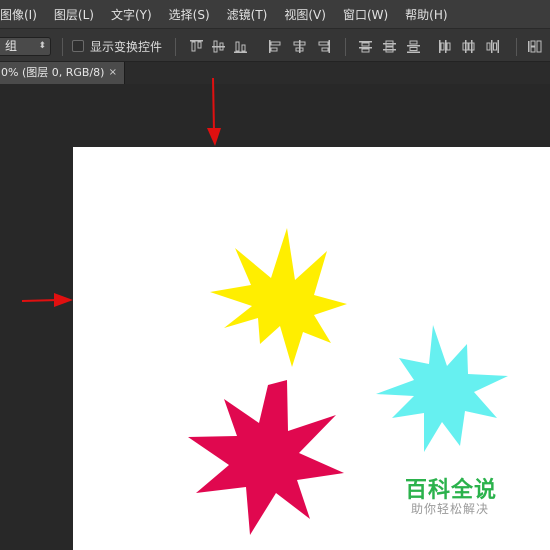 The width and height of the screenshot is (550, 550). What do you see at coordinates (53, 72) in the screenshot?
I see `document-tab-title: 0% (图层 0, RGB/8)` at bounding box center [53, 72].